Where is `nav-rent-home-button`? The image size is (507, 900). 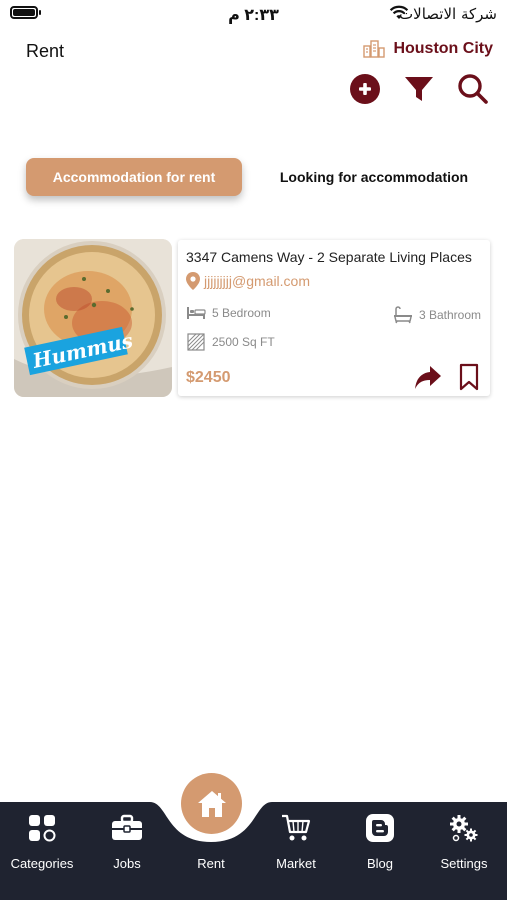 nav-rent-home-button is located at coordinates (211, 803).